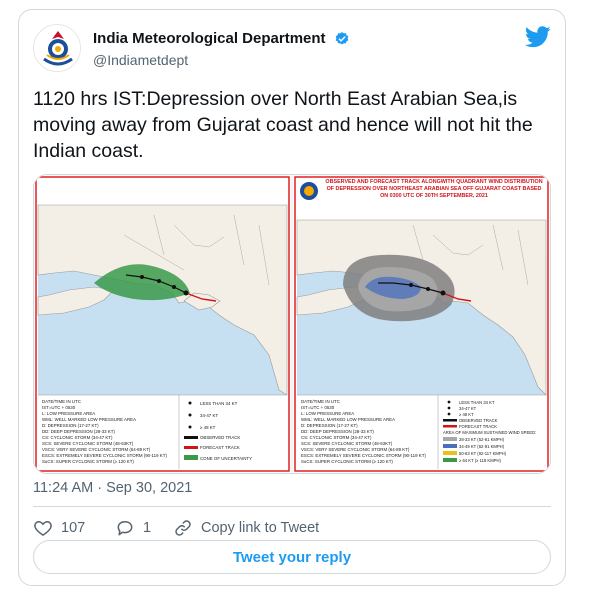 The height and width of the screenshot is (592, 591). What do you see at coordinates (57, 48) in the screenshot?
I see `imd-logo-icon` at bounding box center [57, 48].